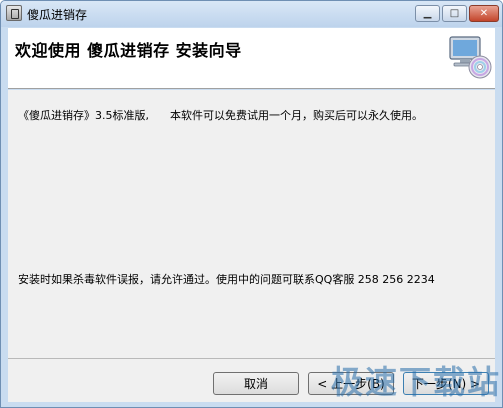  I want to click on minimize-button: ▁, so click(427, 13).